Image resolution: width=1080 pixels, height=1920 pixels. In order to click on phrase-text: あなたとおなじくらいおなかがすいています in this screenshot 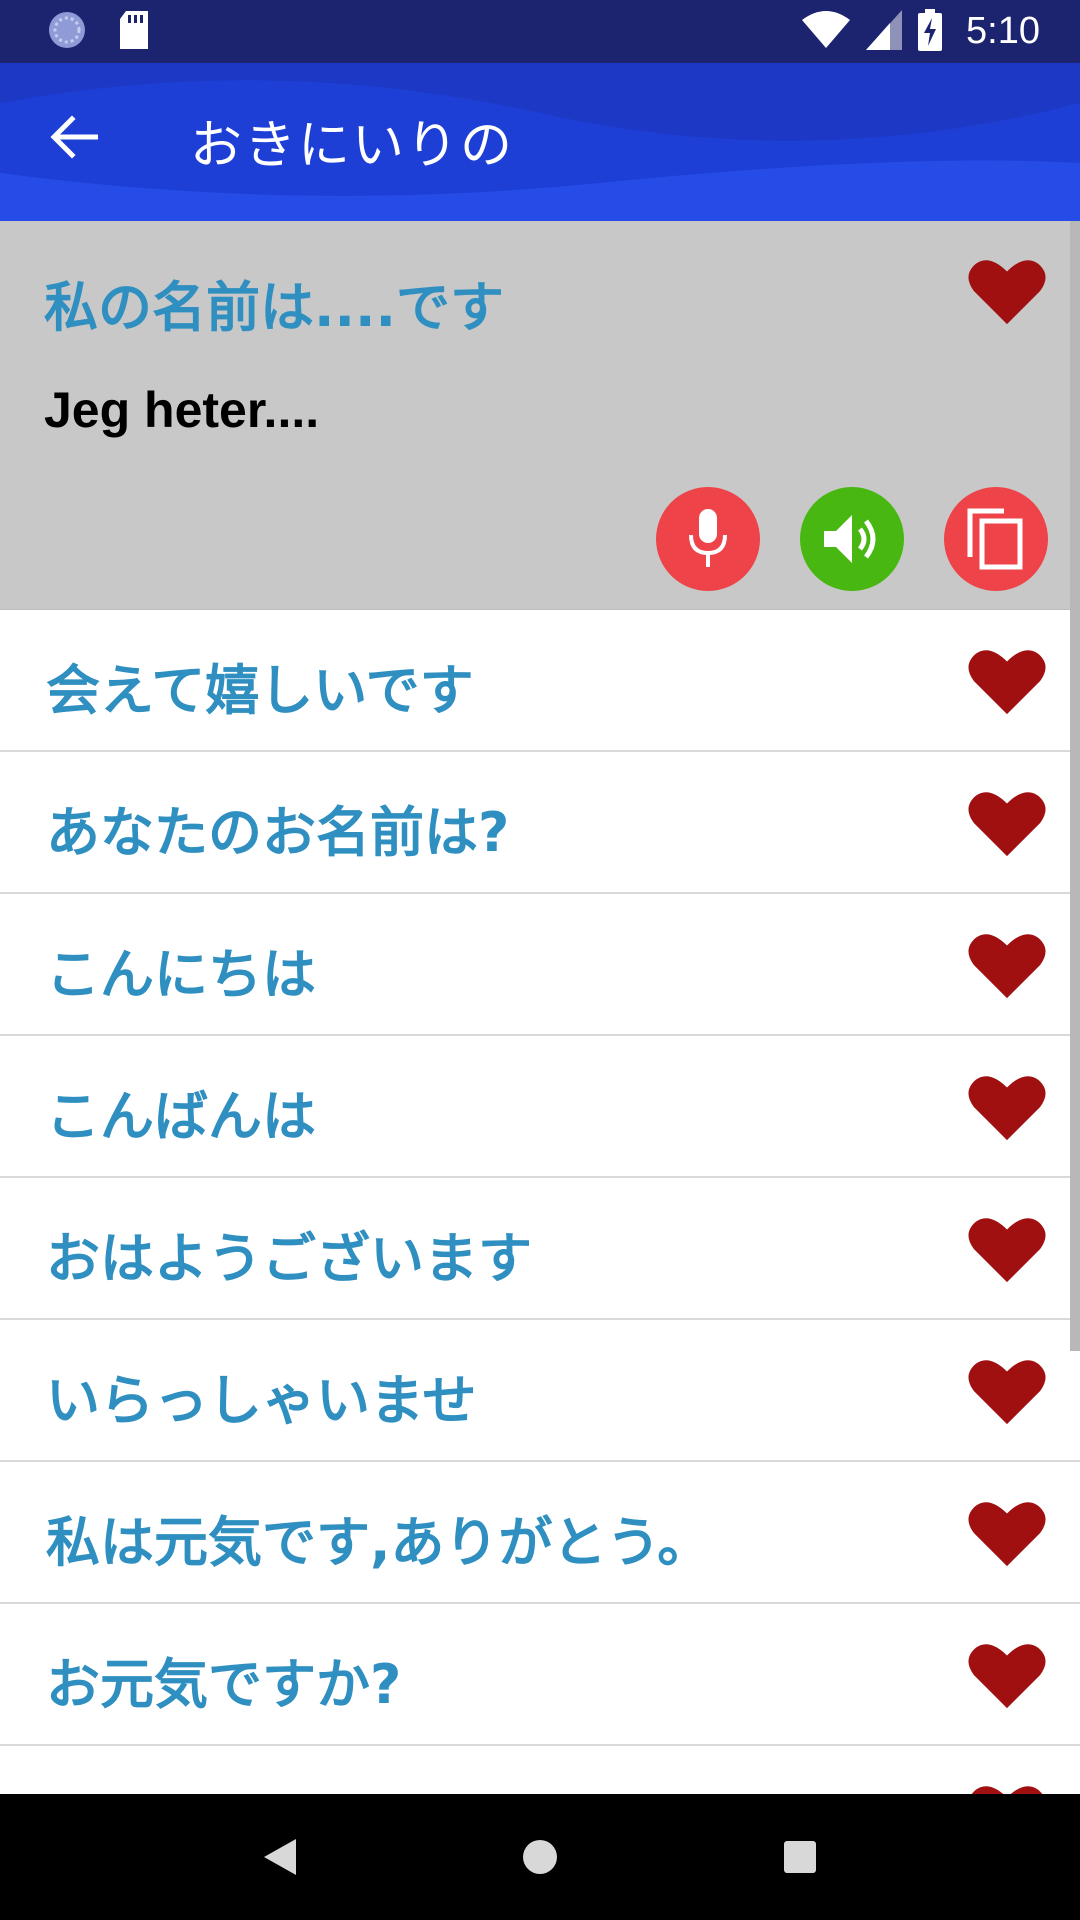, I will do `click(563, 1788)`.